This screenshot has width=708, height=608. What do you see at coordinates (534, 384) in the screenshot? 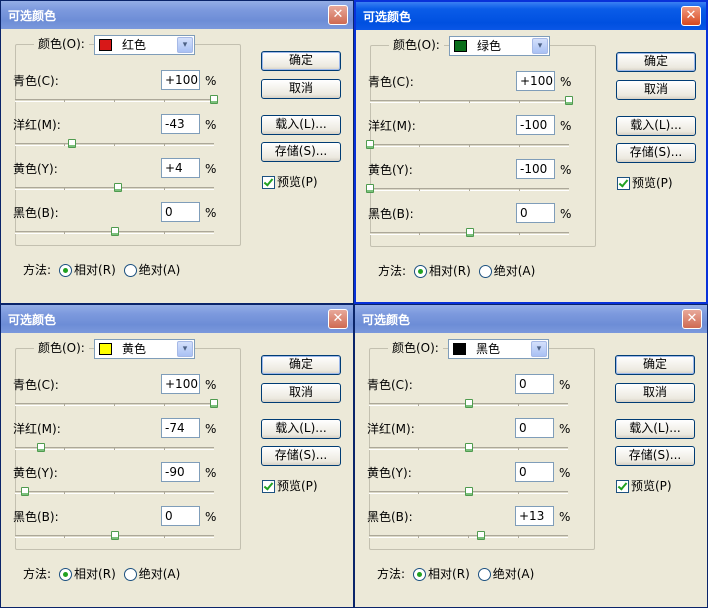
I see `cyan-value-input: 0` at bounding box center [534, 384].